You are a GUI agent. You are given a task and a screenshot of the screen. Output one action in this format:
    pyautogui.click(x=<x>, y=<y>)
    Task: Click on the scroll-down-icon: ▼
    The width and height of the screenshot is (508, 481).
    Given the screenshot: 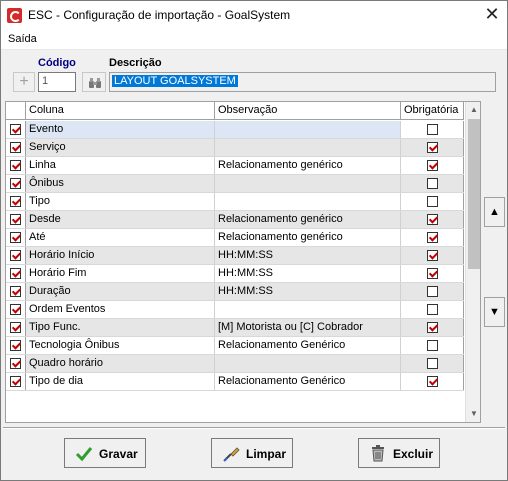 What is the action you would take?
    pyautogui.click(x=473, y=414)
    